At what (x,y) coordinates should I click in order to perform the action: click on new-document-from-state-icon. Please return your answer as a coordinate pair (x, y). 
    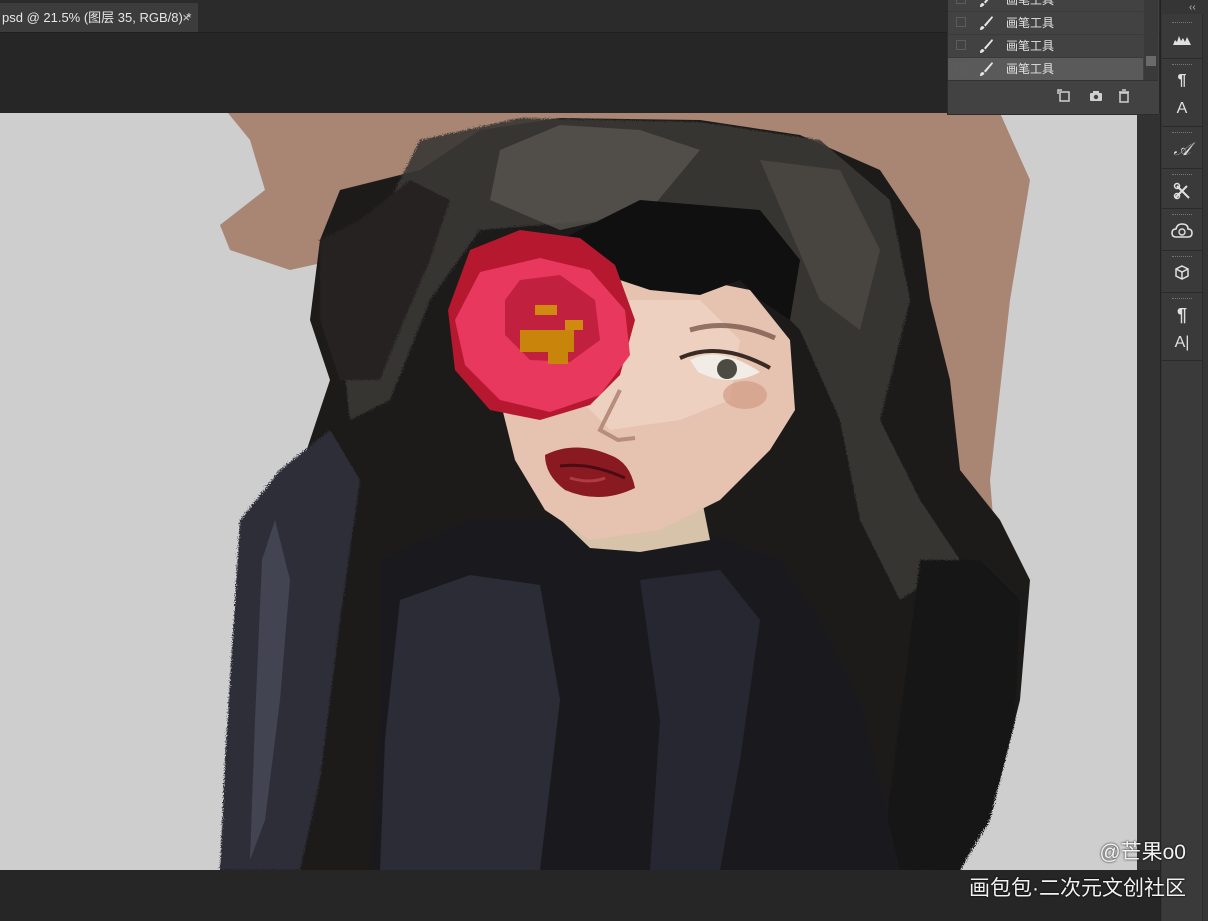
    Looking at the image, I should click on (1064, 96).